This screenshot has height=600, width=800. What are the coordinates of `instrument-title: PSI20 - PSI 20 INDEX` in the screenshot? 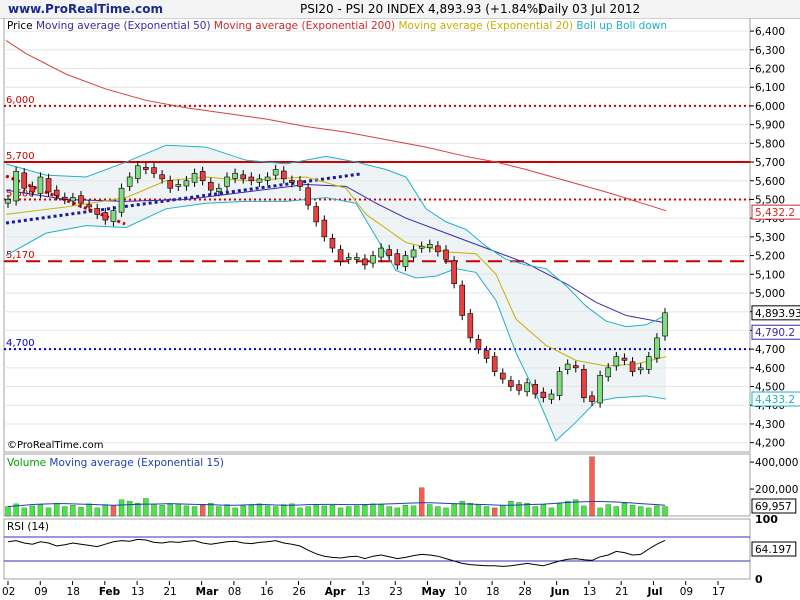 It's located at (362, 9).